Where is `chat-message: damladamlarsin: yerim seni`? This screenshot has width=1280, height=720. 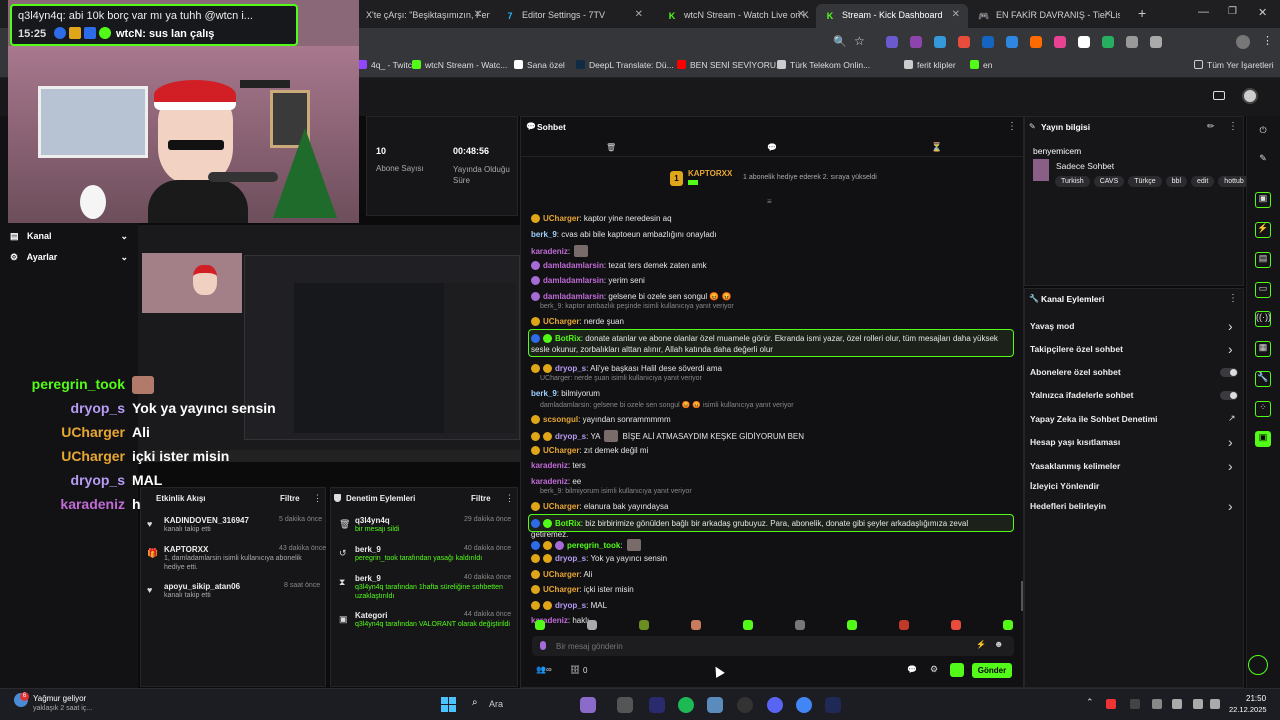 chat-message: damladamlarsin: yerim seni is located at coordinates (588, 280).